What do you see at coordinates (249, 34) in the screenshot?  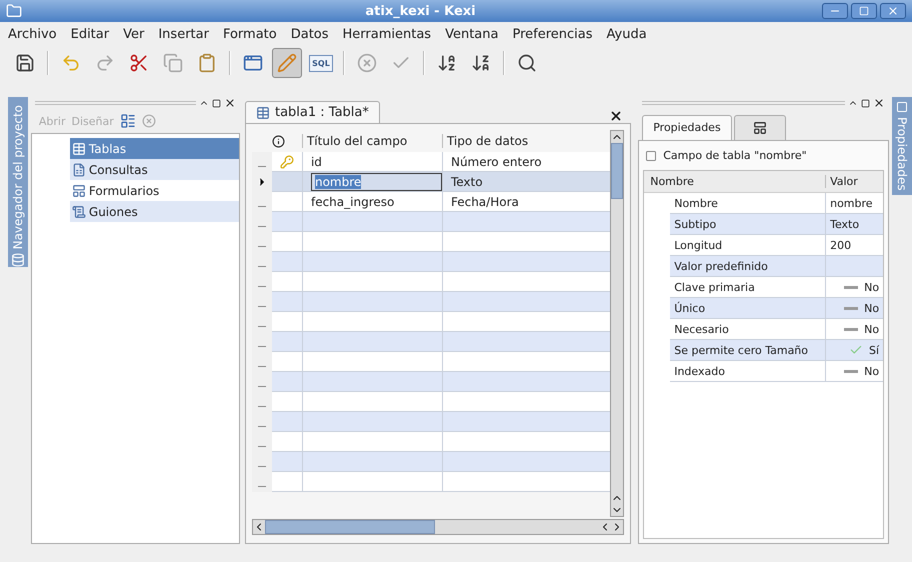 I see `menu-item: Formato` at bounding box center [249, 34].